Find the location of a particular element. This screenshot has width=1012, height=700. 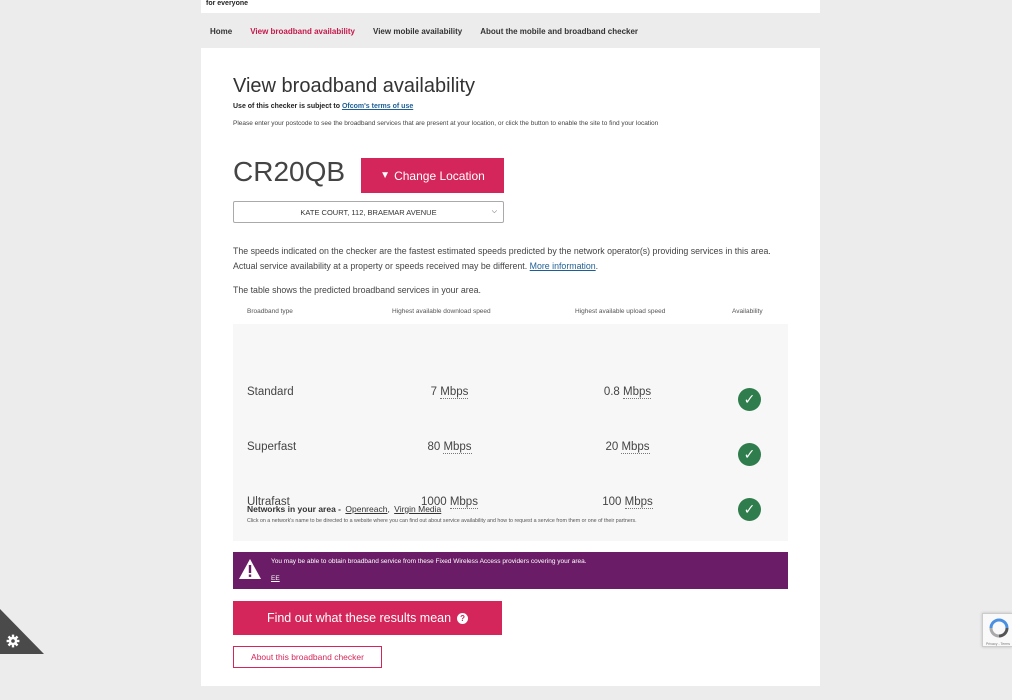

recaptcha-icon is located at coordinates (999, 628).